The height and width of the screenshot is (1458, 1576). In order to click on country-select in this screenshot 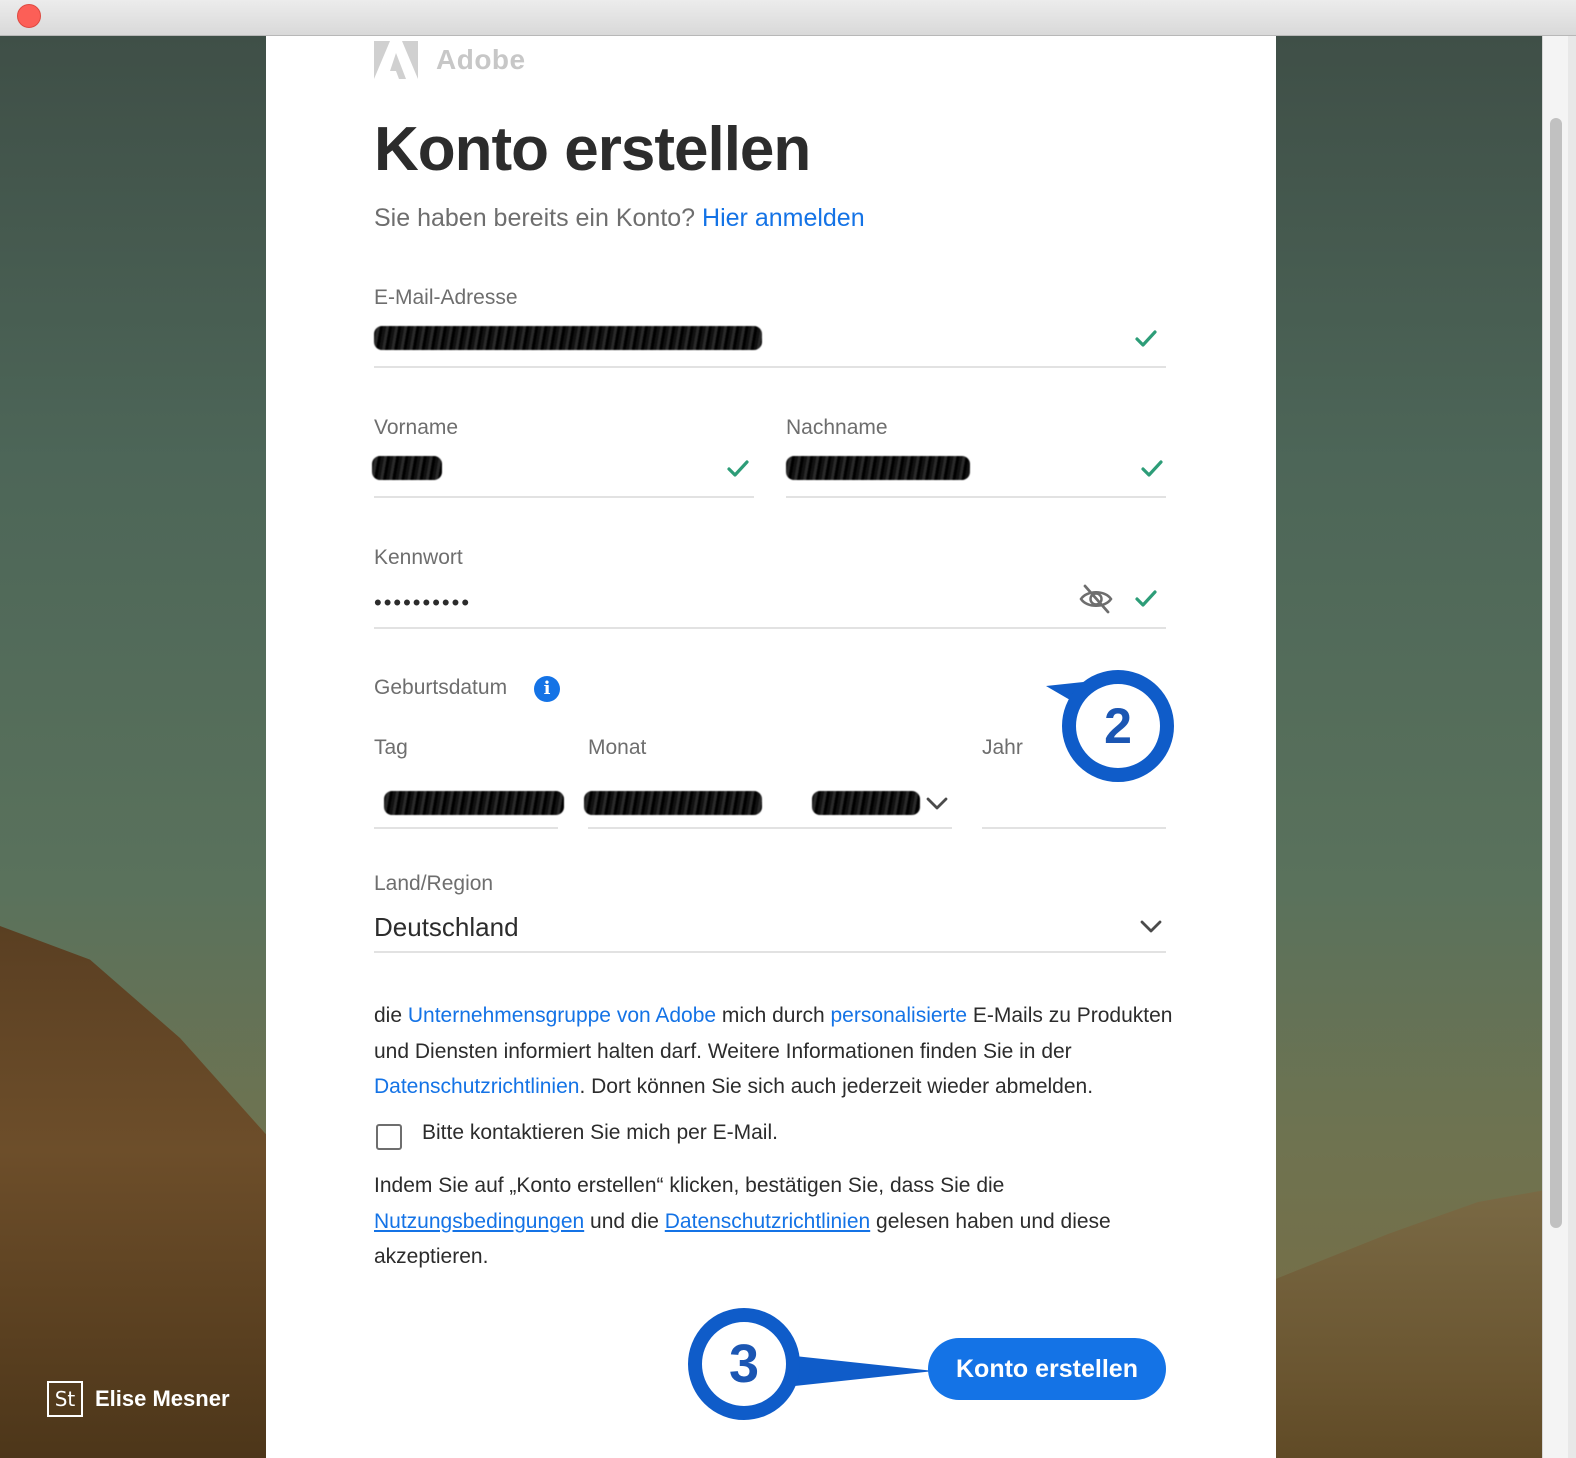, I will do `click(770, 952)`.